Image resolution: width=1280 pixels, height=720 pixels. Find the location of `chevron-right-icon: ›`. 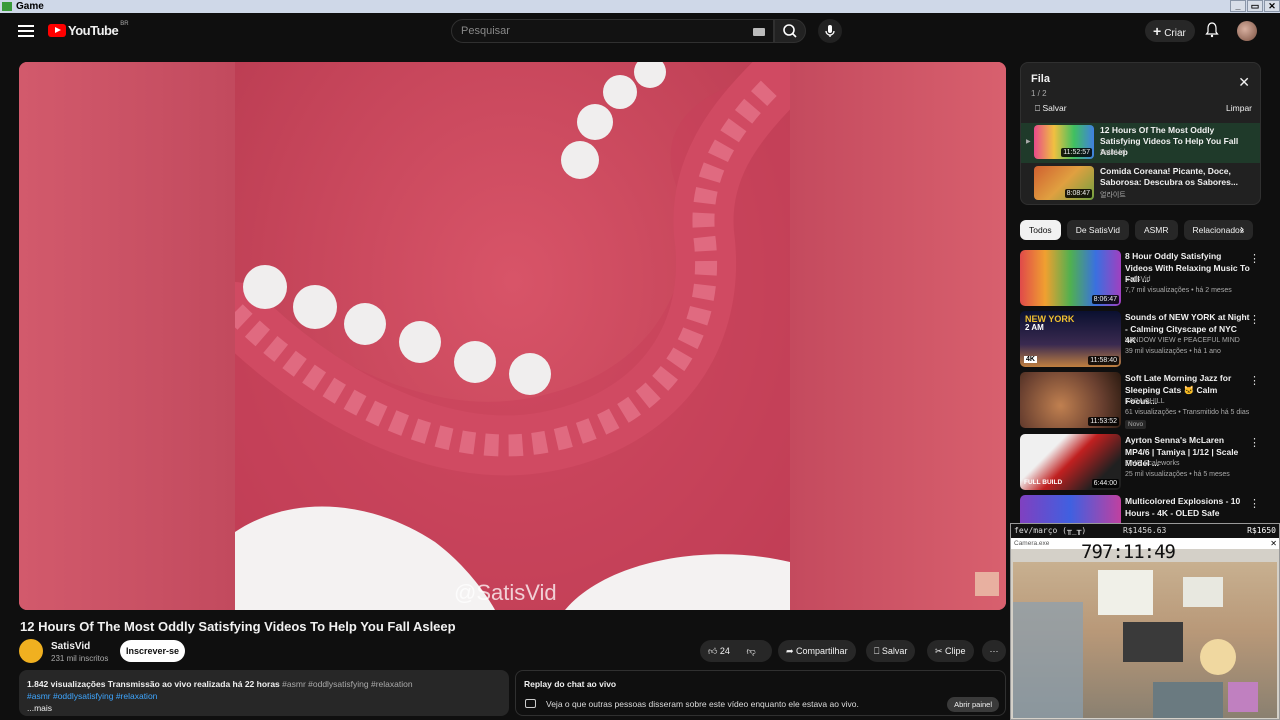

chevron-right-icon: › is located at coordinates (1242, 229).